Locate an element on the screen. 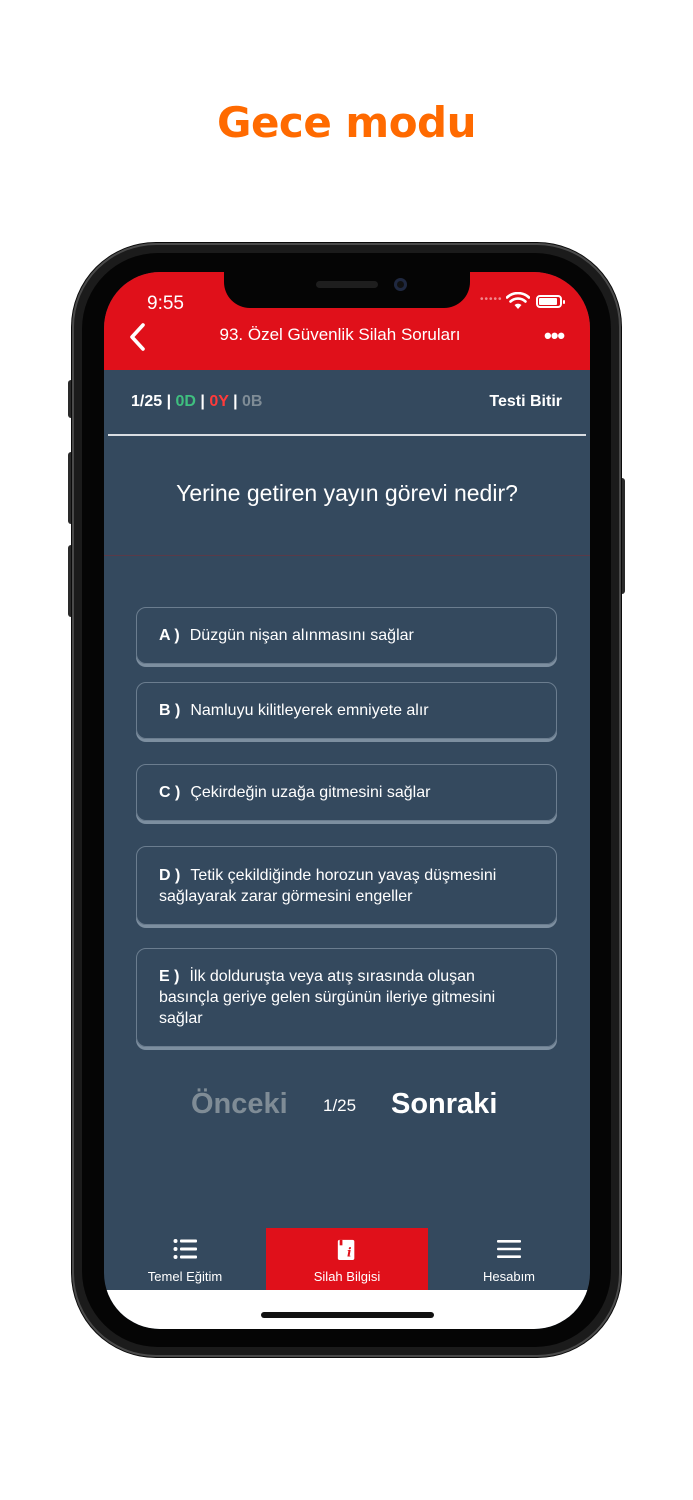 The height and width of the screenshot is (1500, 693). notch is located at coordinates (347, 290).